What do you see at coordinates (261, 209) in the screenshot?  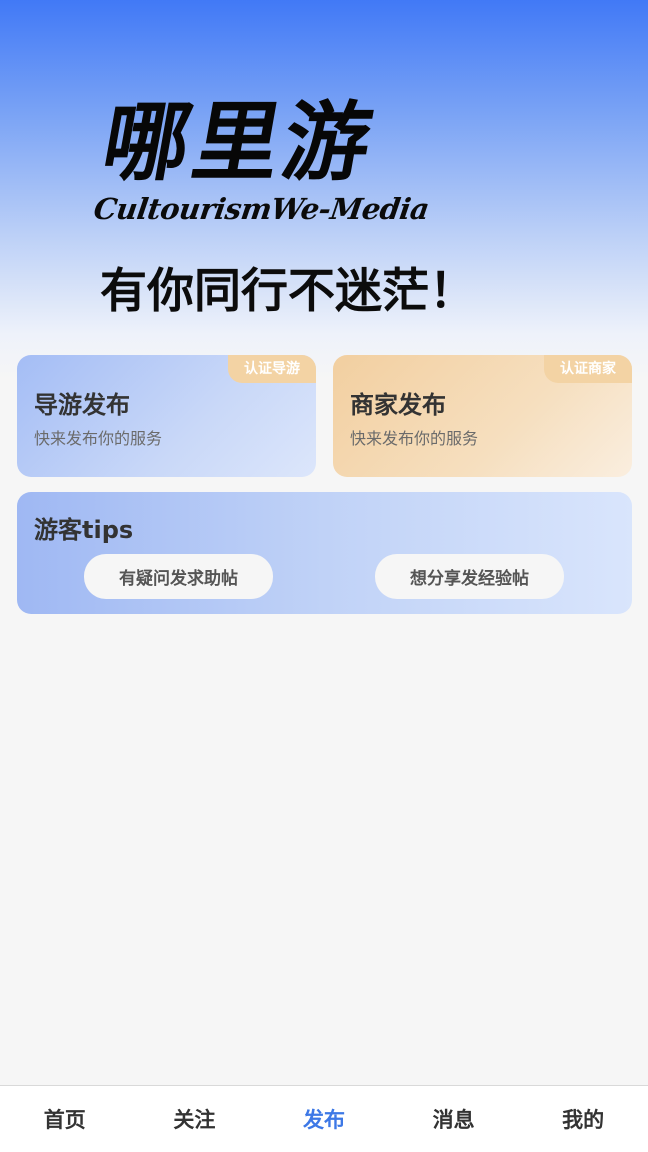 I see `brand-logo-subtitle: CultourismWe-Media` at bounding box center [261, 209].